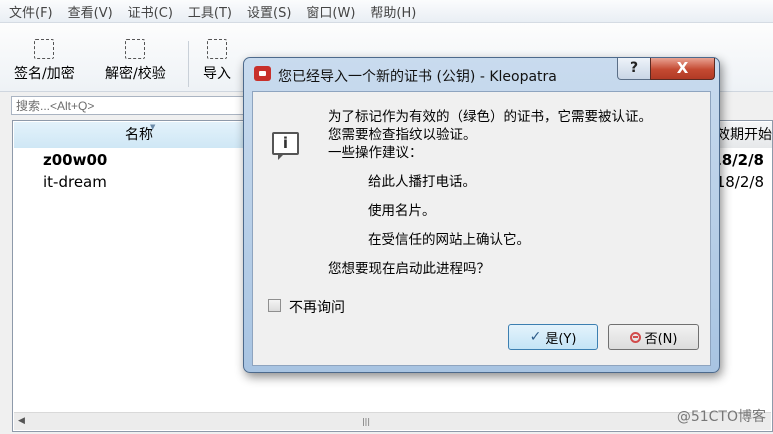 Image resolution: width=773 pixels, height=434 pixels. Describe the element at coordinates (392, 421) in the screenshot. I see `horizontal-scrollbar: ◀ |||` at that location.